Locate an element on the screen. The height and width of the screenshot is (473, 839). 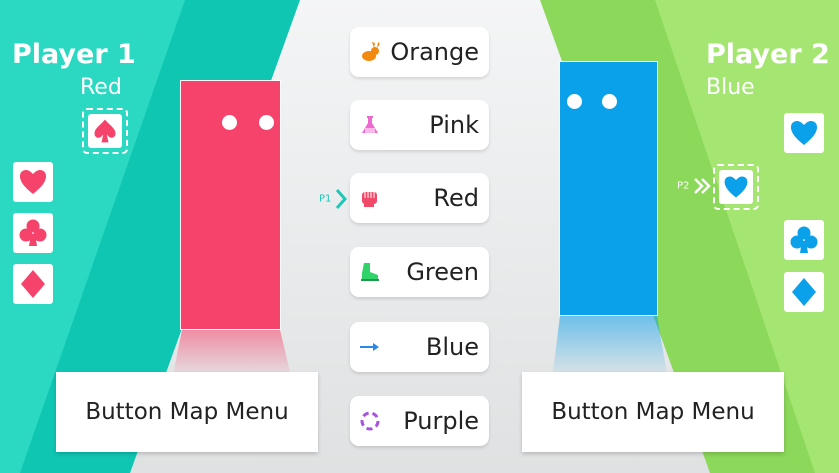
rabbit-icon is located at coordinates (371, 51).